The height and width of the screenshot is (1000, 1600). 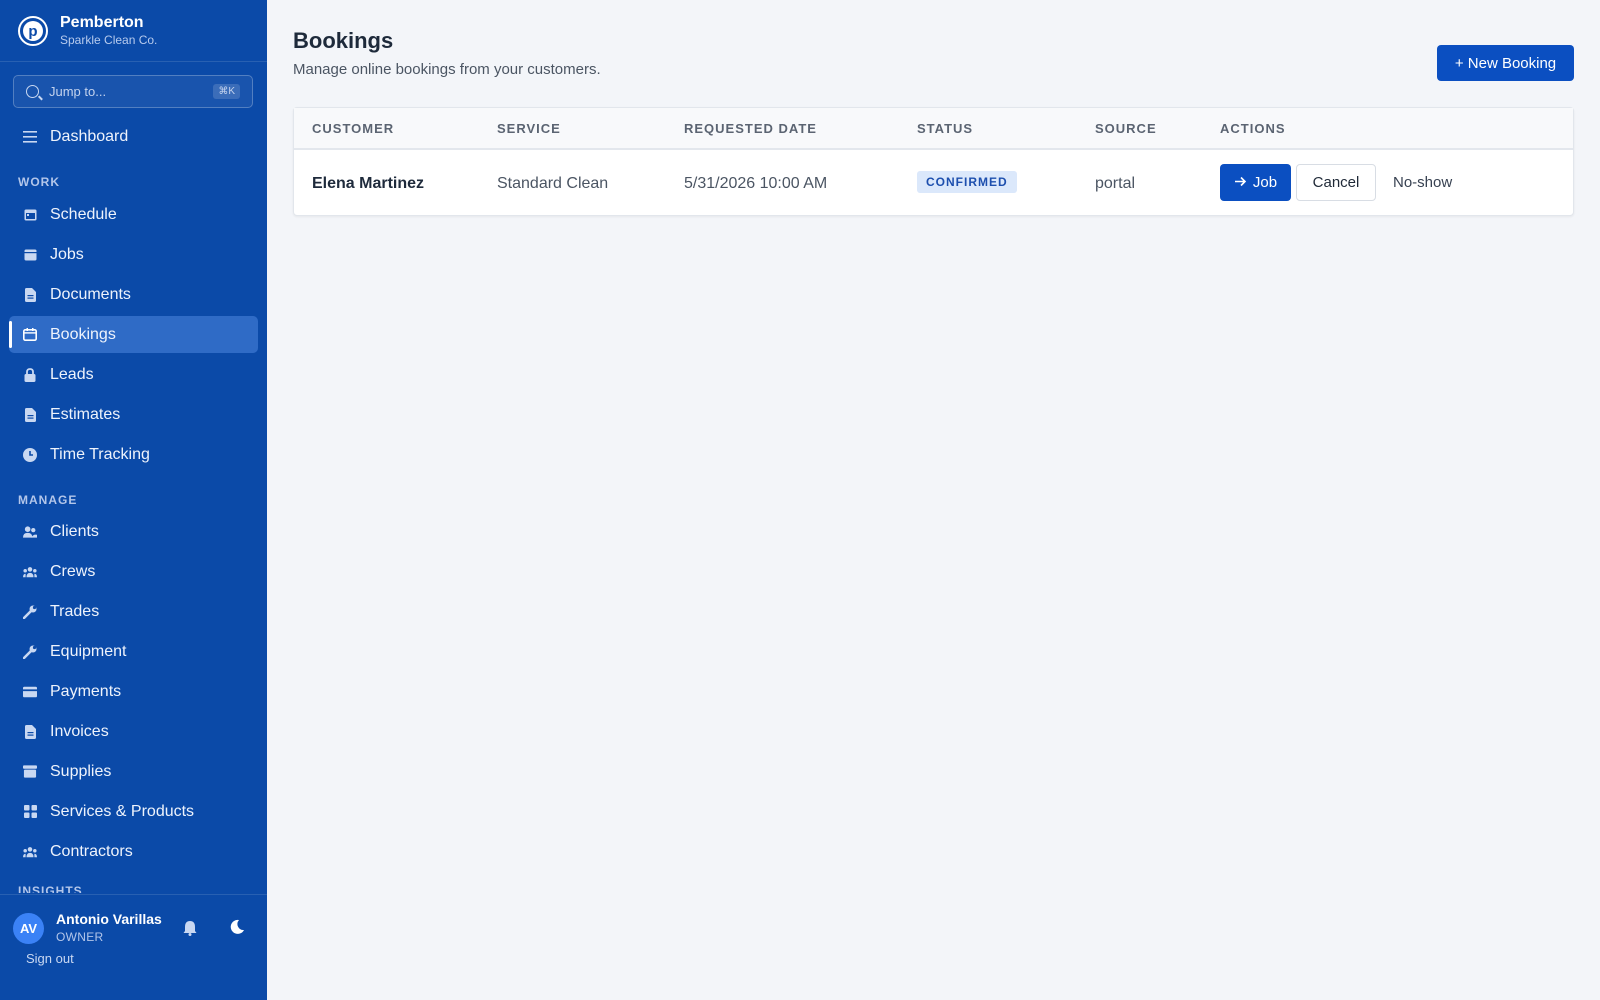 I want to click on column-header-customer: CUSTOMER, so click(x=353, y=128).